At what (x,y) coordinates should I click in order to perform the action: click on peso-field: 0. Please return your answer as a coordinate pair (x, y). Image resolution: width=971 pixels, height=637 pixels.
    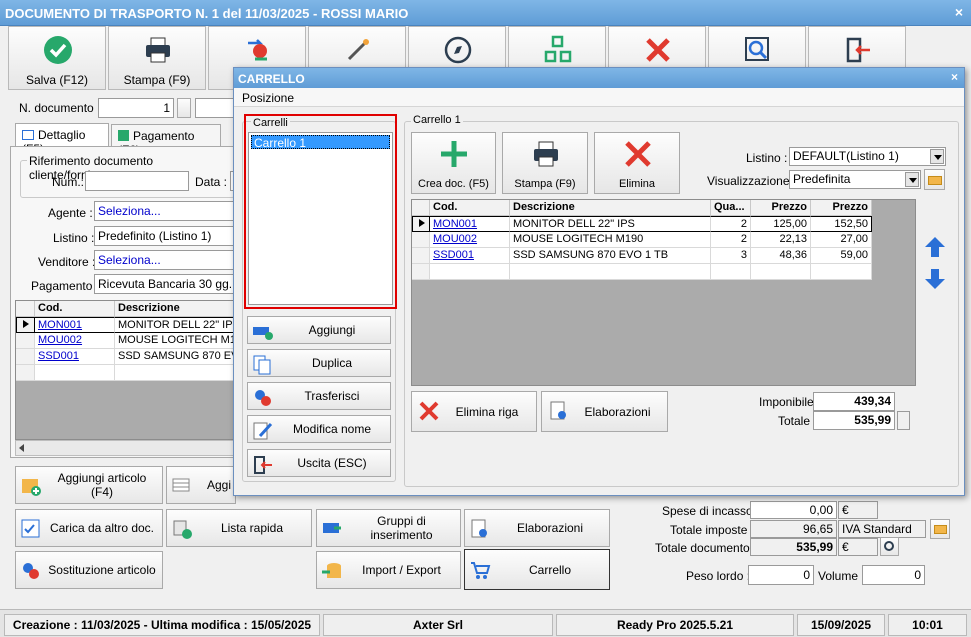
    Looking at the image, I should click on (781, 575).